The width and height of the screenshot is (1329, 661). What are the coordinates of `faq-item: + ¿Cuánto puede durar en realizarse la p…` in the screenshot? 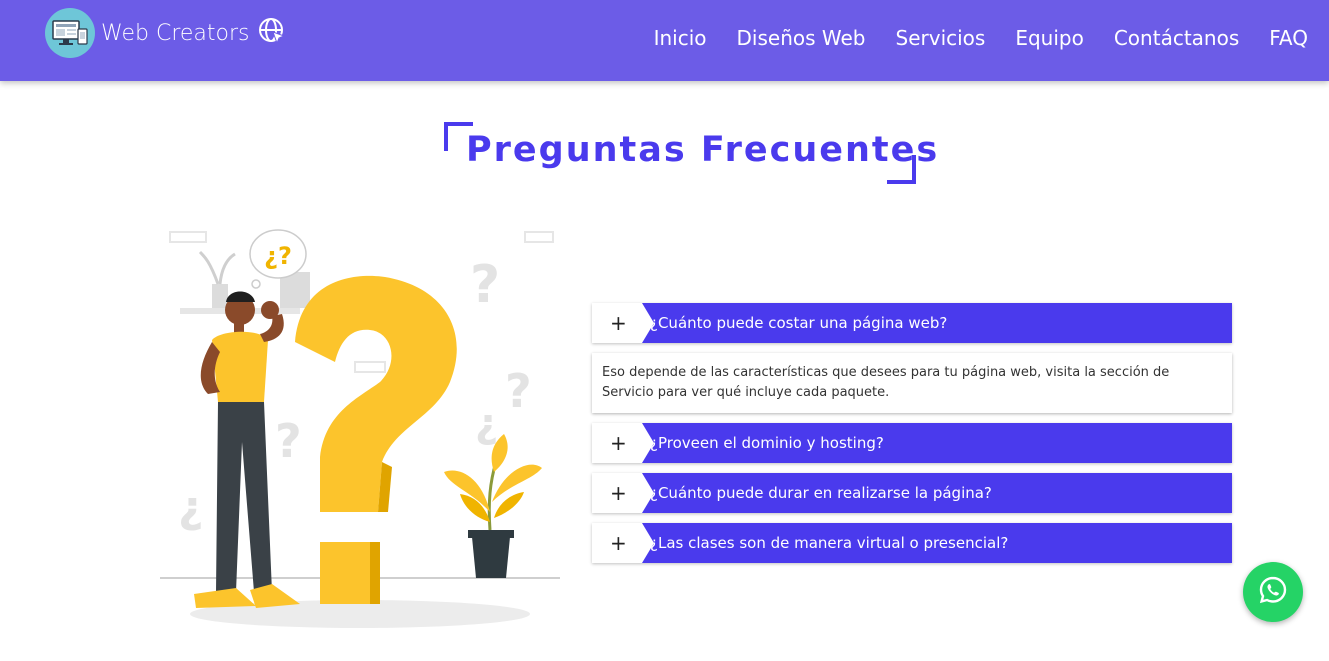 It's located at (912, 493).